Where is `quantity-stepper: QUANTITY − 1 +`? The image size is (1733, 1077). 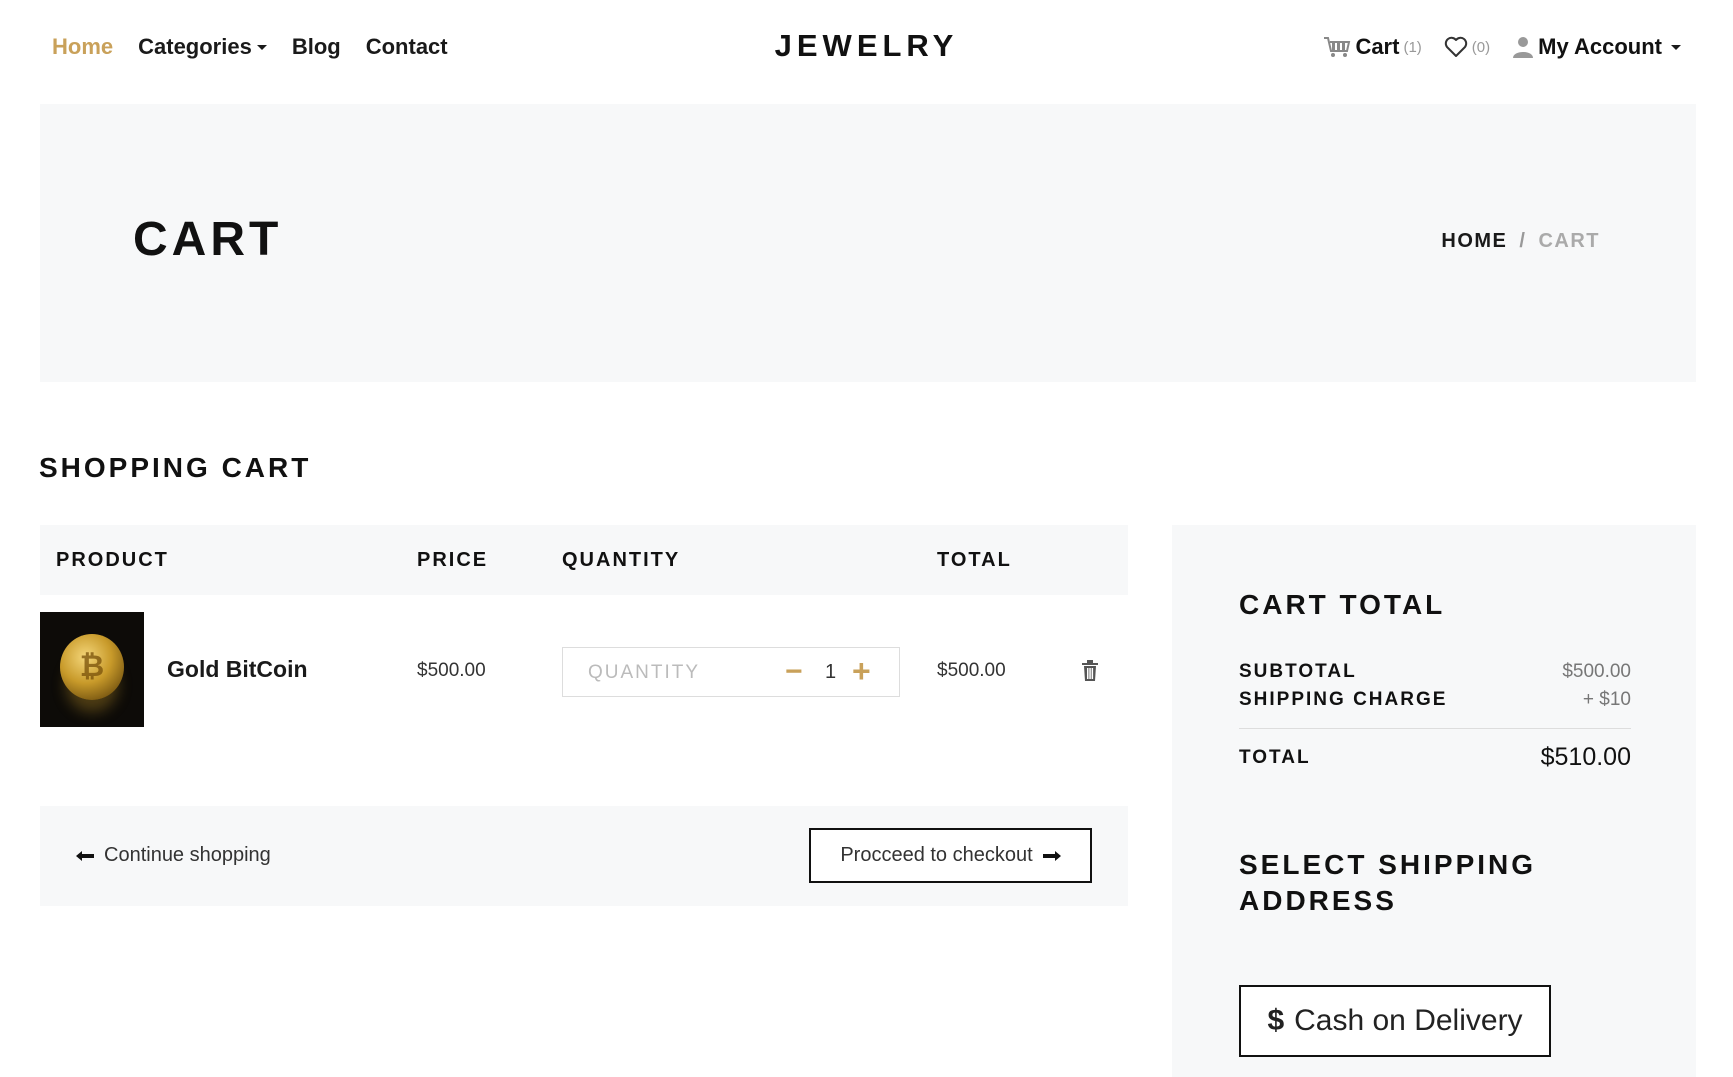 quantity-stepper: QUANTITY − 1 + is located at coordinates (731, 672).